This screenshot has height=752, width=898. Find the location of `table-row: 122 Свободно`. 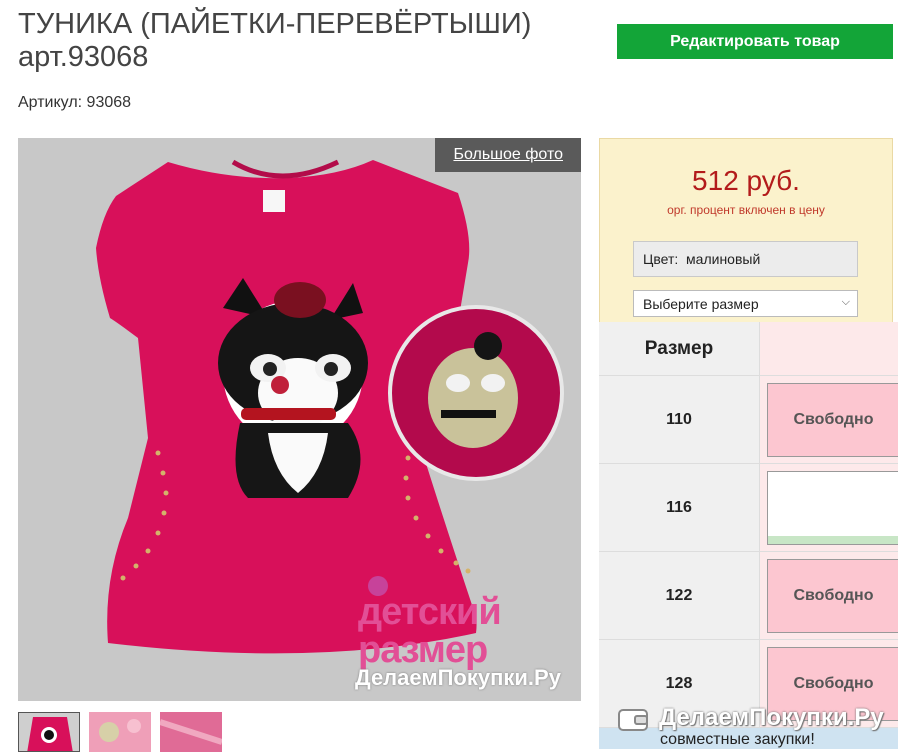

table-row: 122 Свободно is located at coordinates (748, 596).